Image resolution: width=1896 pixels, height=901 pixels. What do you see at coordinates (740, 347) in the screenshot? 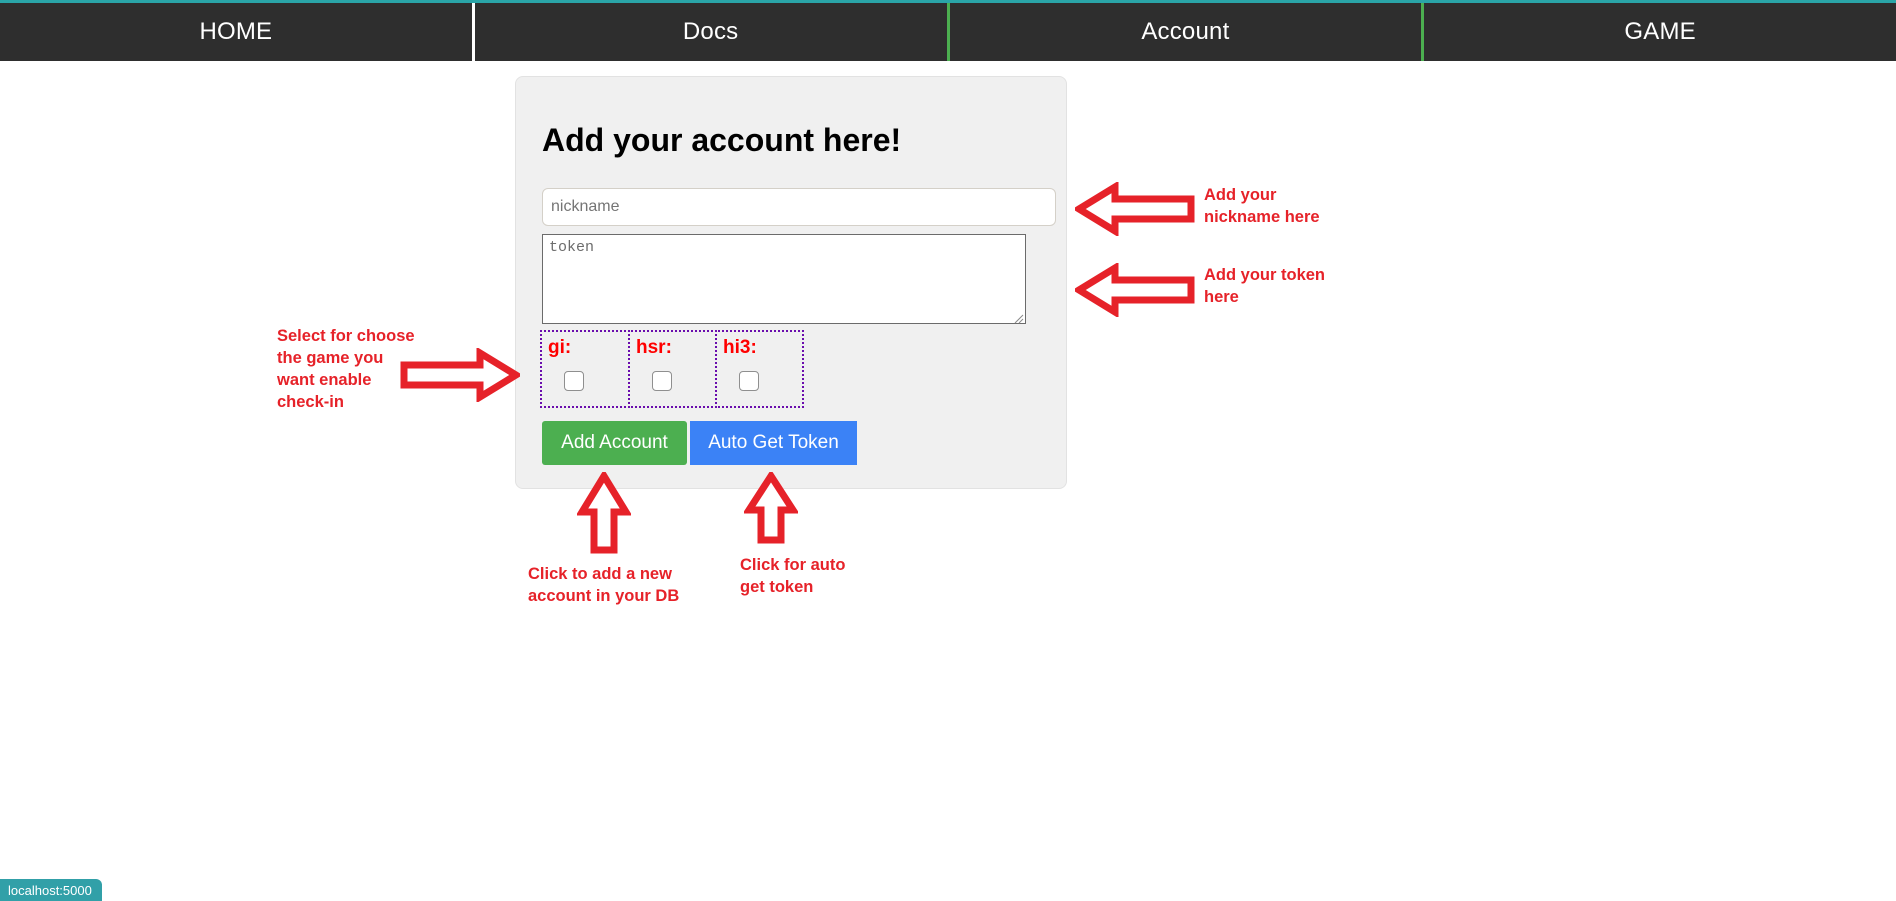
I see `checkbox-label-hi3: hi3:` at bounding box center [740, 347].